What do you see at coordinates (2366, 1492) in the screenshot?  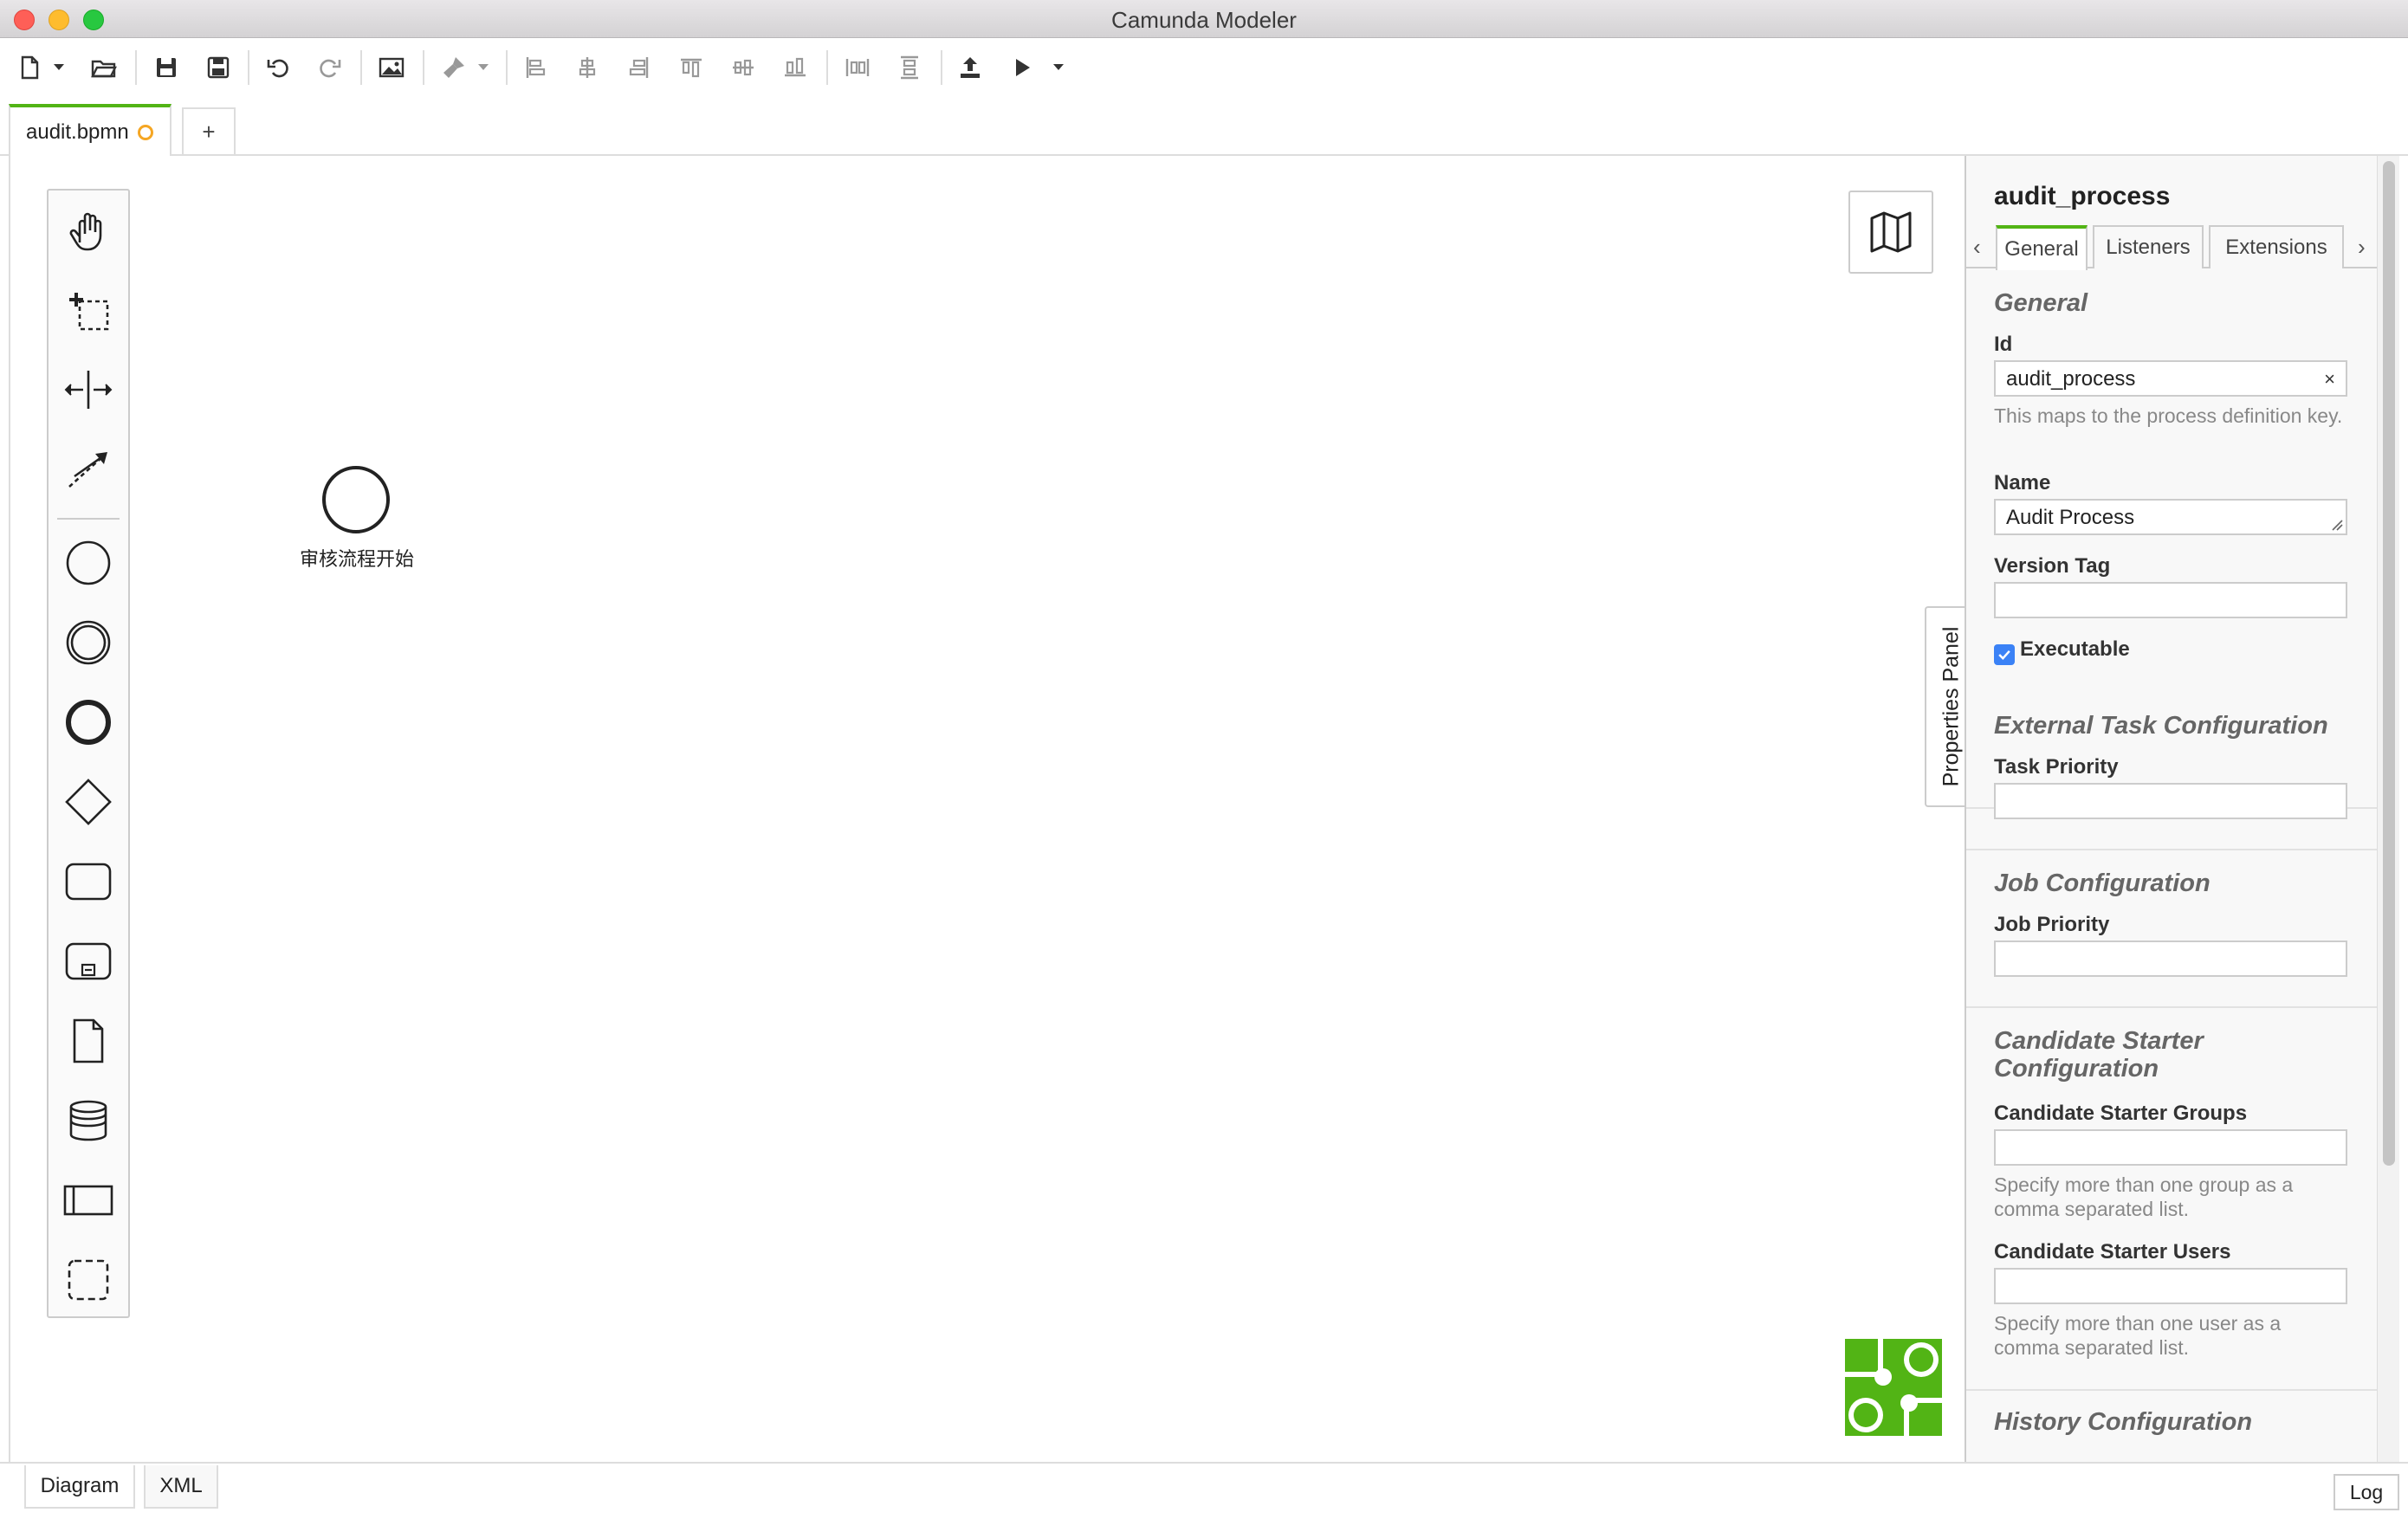 I see `log-button: Log` at bounding box center [2366, 1492].